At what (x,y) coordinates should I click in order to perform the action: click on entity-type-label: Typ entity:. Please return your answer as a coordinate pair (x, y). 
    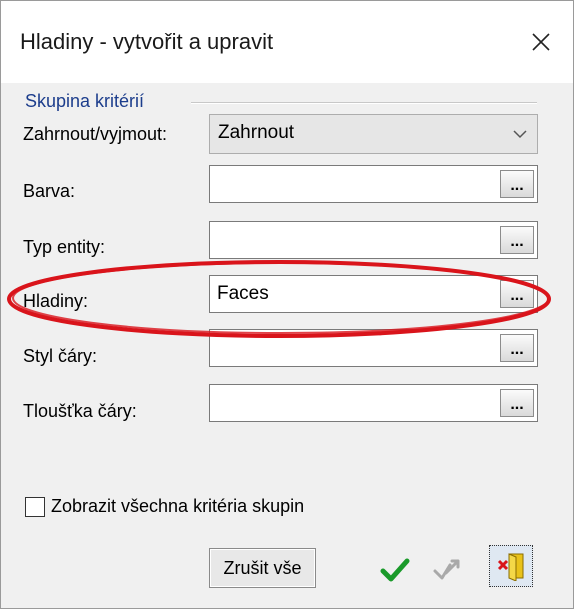
    Looking at the image, I should click on (64, 247).